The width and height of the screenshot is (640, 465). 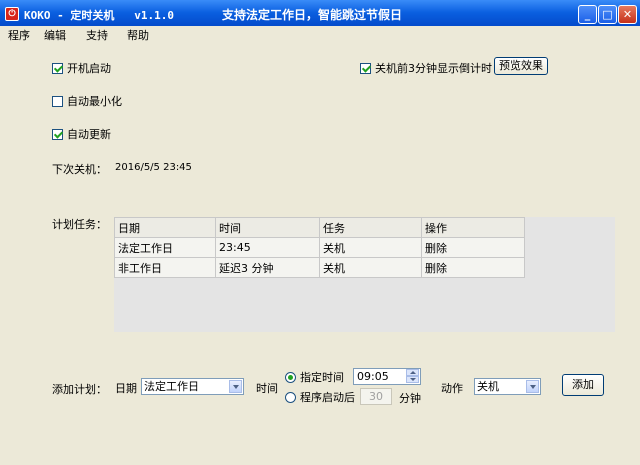 I want to click on time-label: 时间, so click(x=267, y=388).